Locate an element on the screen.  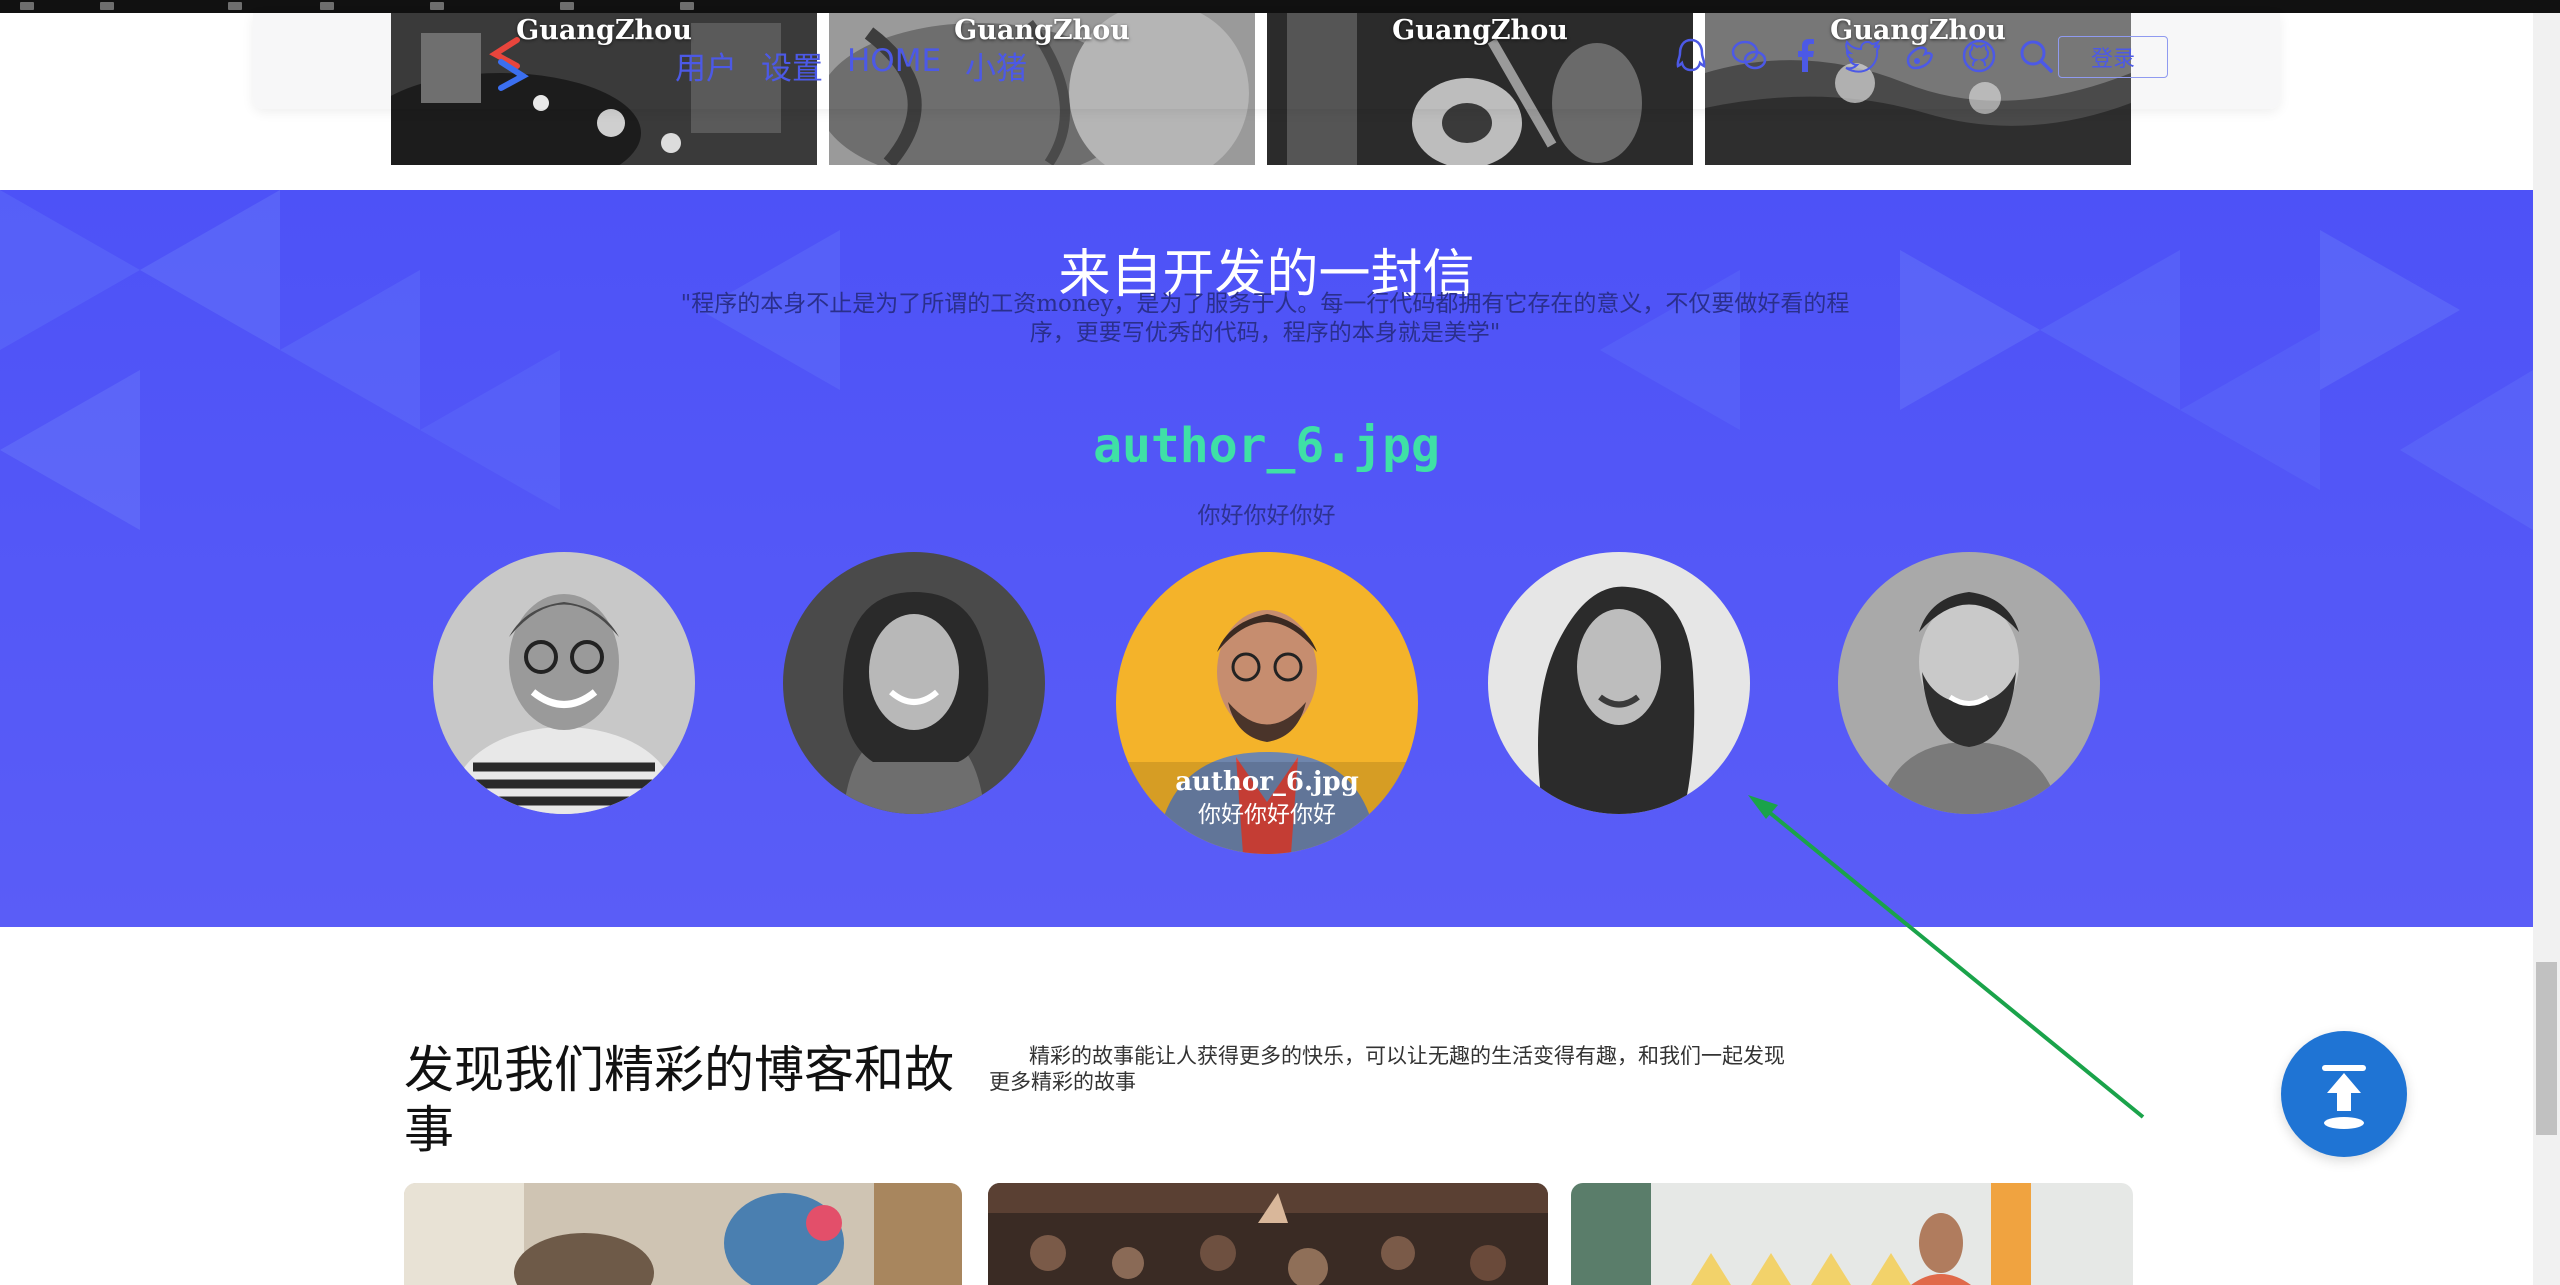
facebook-icon is located at coordinates (1806, 56).